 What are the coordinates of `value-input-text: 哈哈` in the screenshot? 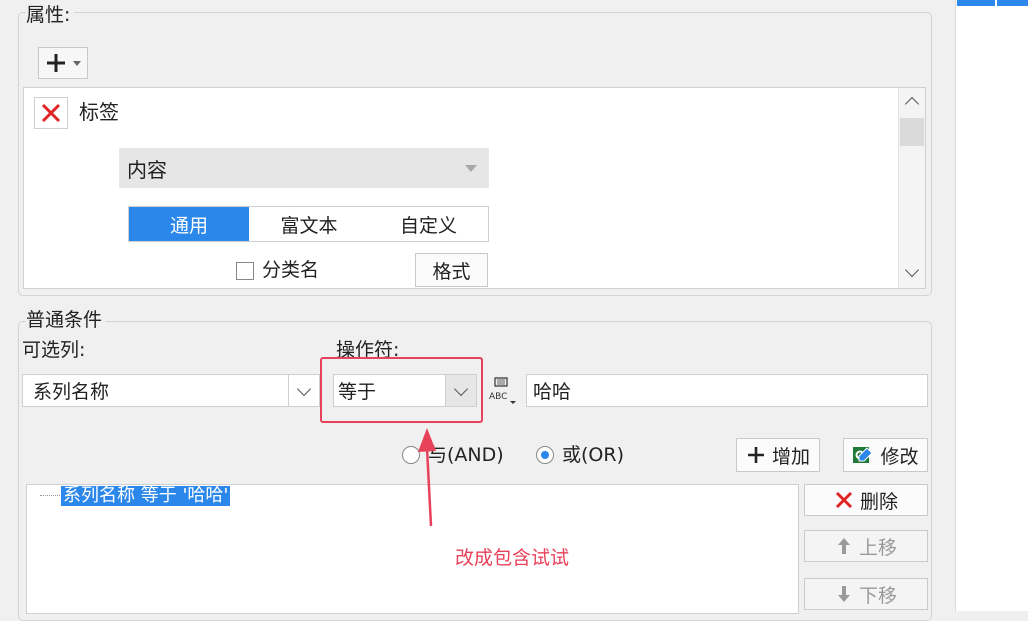 It's located at (552, 392).